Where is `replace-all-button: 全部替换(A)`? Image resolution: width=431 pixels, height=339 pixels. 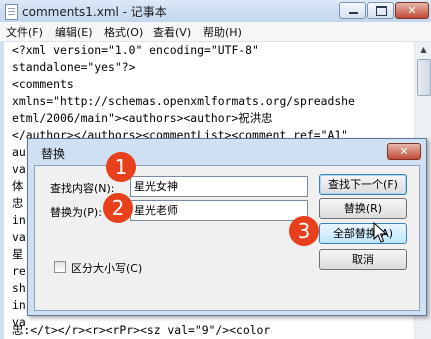
replace-all-button: 全部替换(A) is located at coordinates (363, 233).